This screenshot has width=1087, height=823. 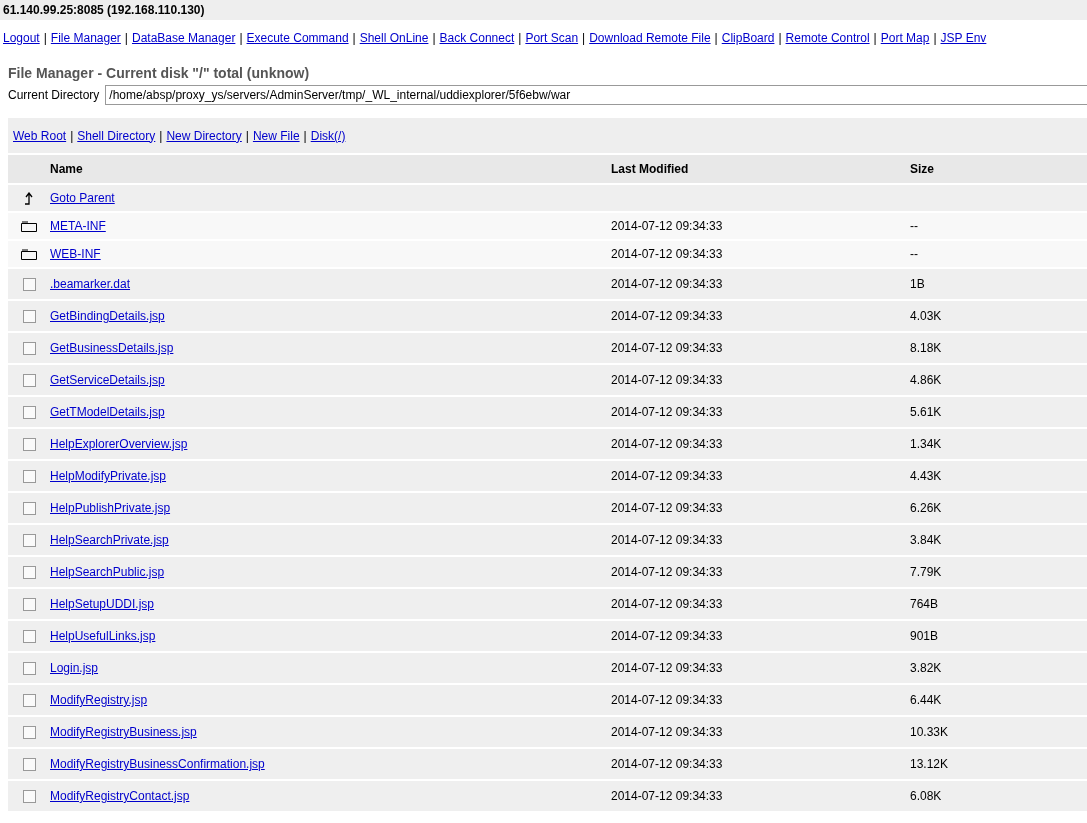 What do you see at coordinates (116, 135) in the screenshot?
I see `toolbar-link: Shell Directory` at bounding box center [116, 135].